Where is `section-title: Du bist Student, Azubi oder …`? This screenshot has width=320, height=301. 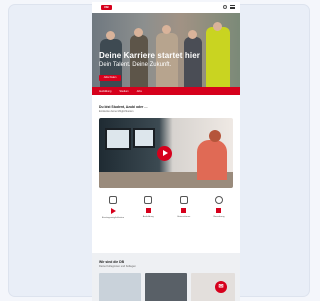 section-title: Du bist Student, Azubi oder … is located at coordinates (123, 107).